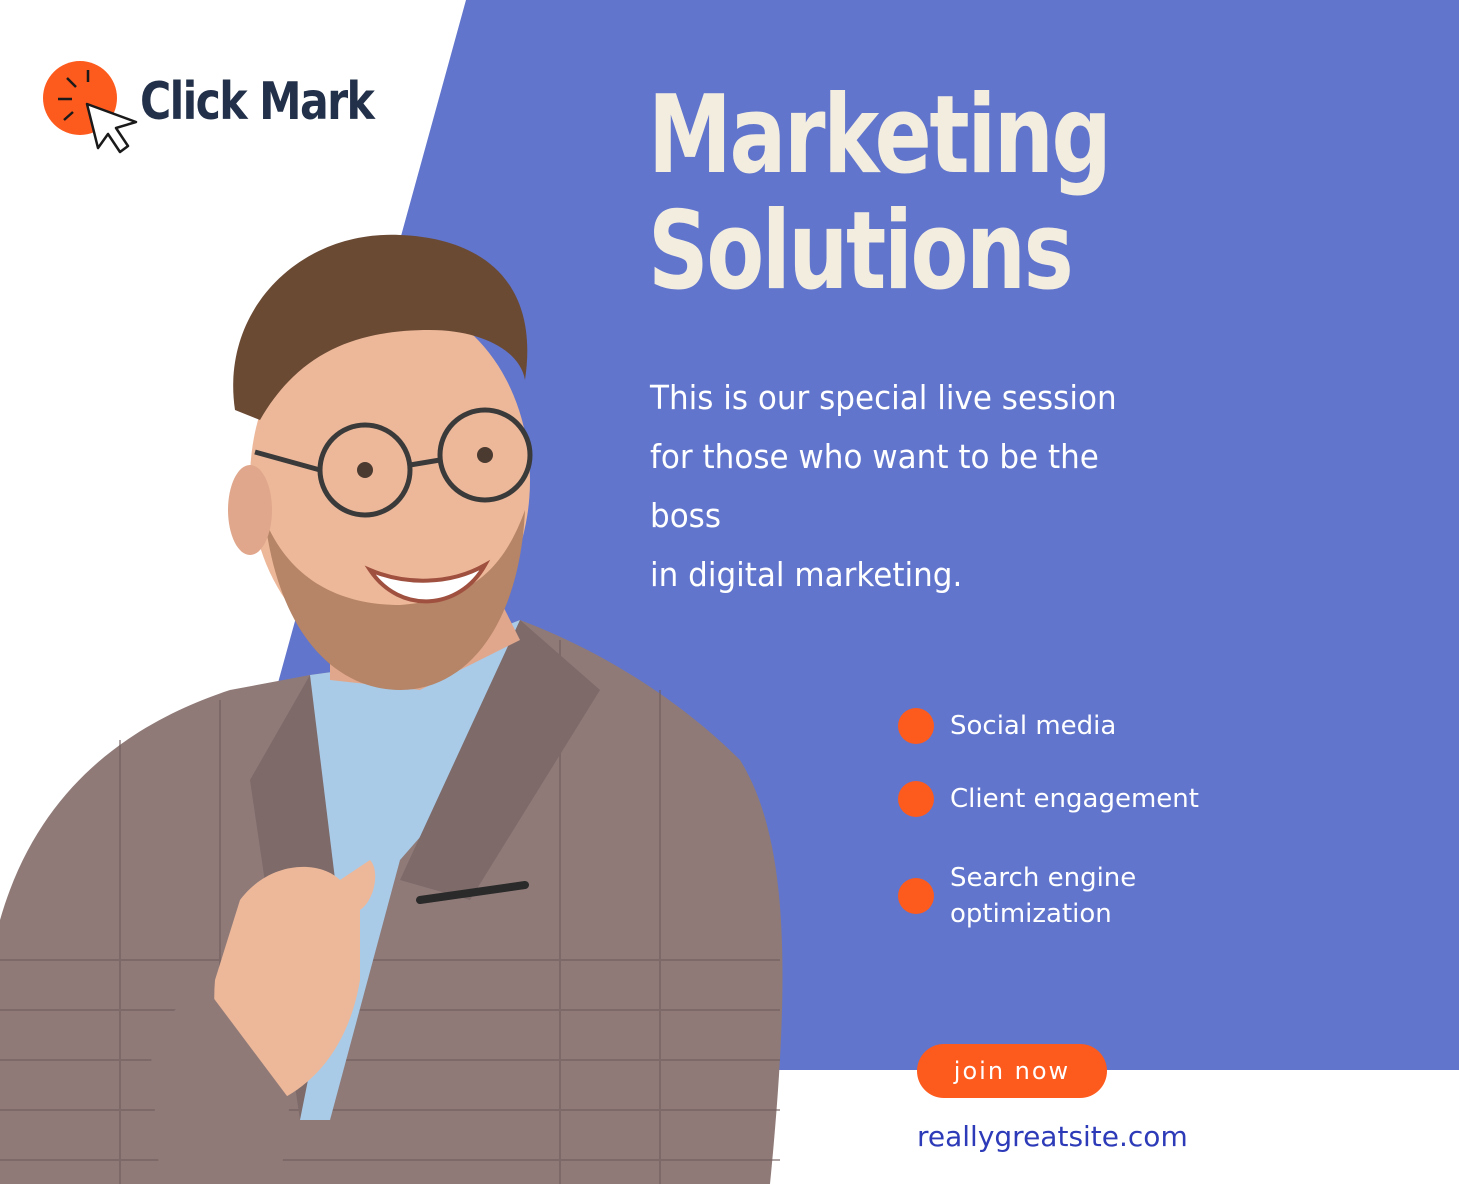 Image resolution: width=1459 pixels, height=1184 pixels. I want to click on brand-logo: Click Mark, so click(210, 110).